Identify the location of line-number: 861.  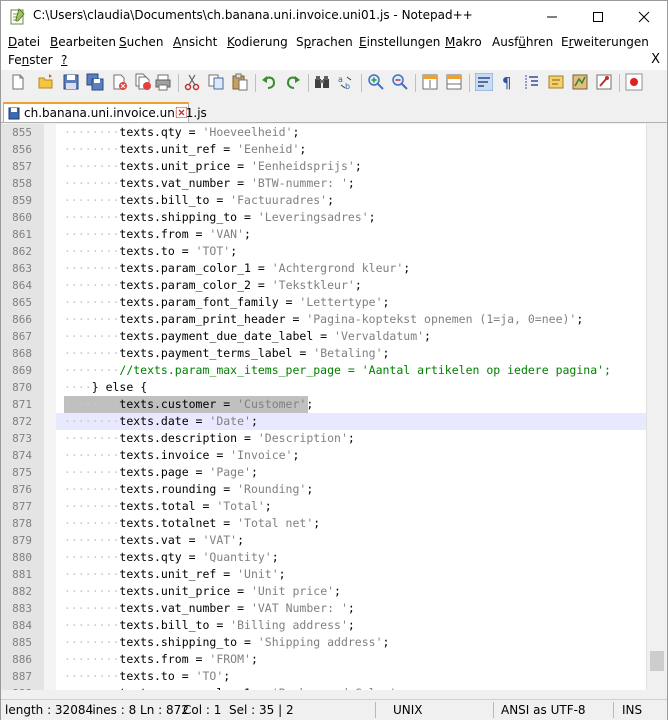
(16, 234).